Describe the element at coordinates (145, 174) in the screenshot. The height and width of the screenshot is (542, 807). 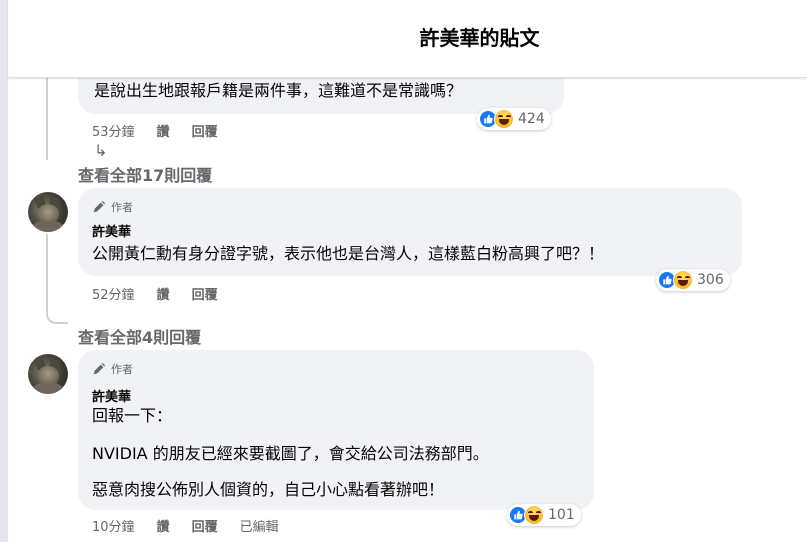
I see `view-replies-link: 查看全部17則回覆` at that location.